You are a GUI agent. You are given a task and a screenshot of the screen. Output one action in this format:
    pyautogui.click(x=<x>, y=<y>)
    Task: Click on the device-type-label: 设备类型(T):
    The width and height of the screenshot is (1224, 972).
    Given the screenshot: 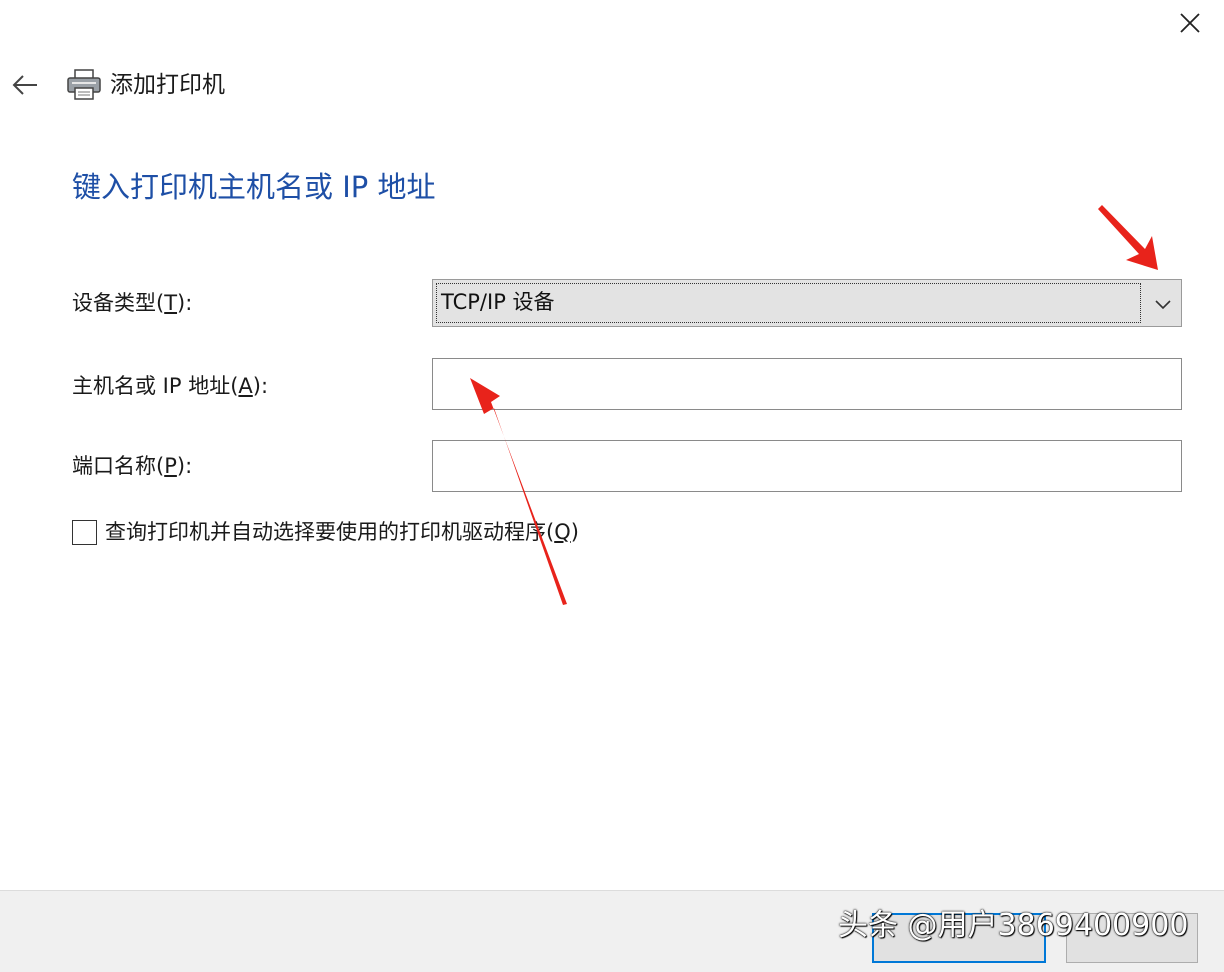 What is the action you would take?
    pyautogui.click(x=132, y=303)
    